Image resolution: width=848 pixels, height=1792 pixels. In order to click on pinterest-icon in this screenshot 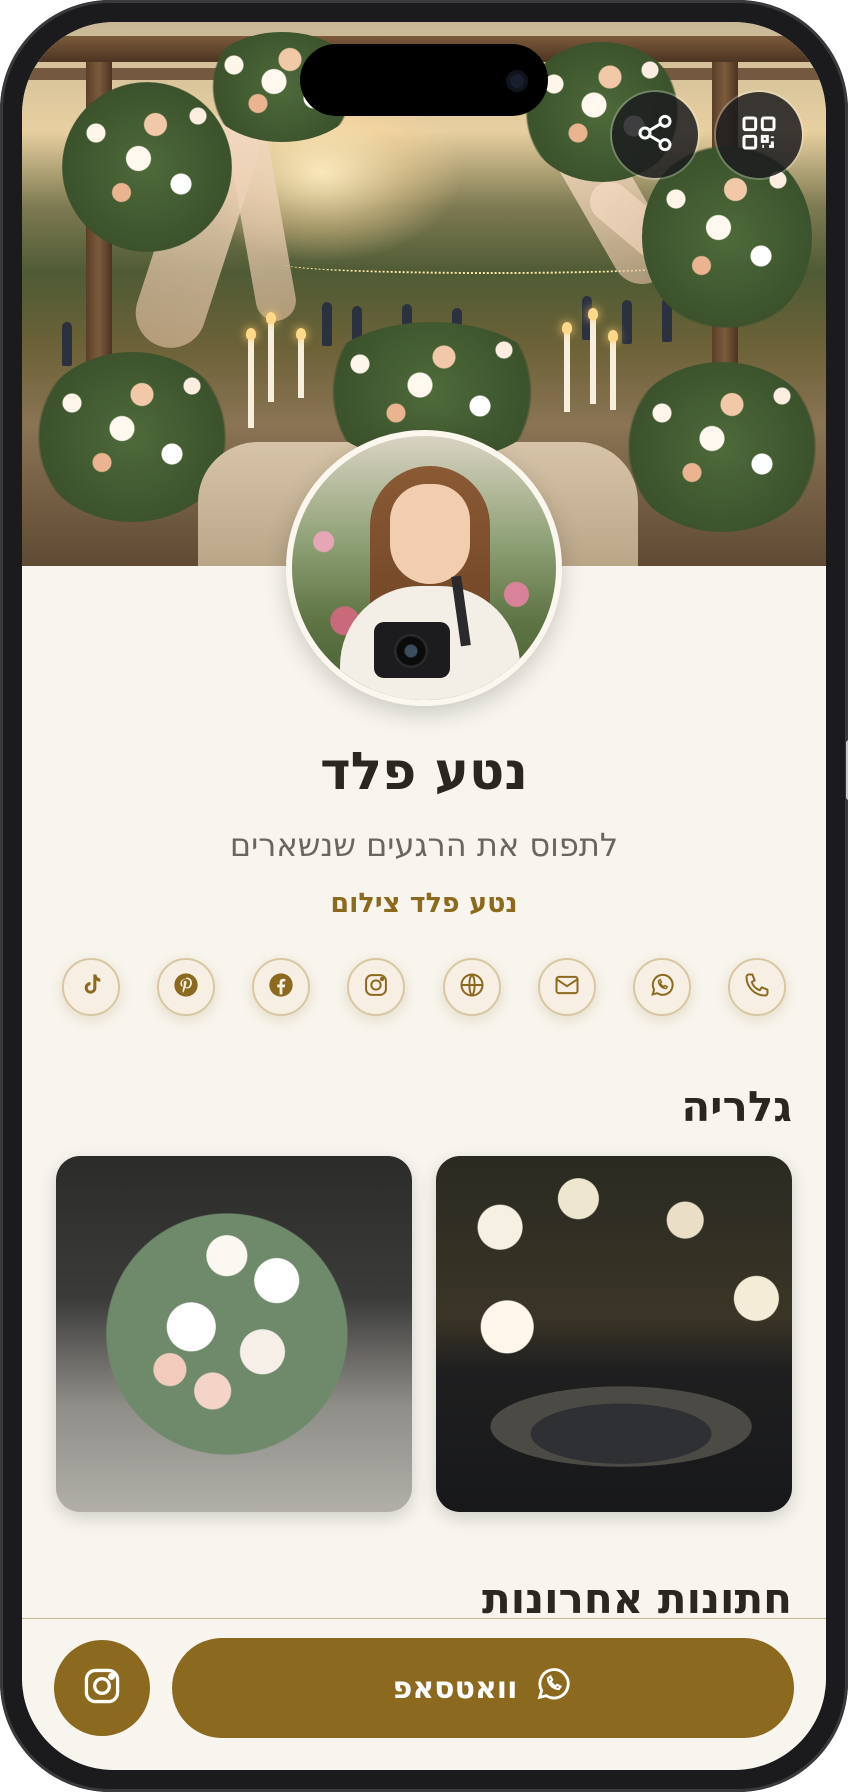, I will do `click(186, 987)`.